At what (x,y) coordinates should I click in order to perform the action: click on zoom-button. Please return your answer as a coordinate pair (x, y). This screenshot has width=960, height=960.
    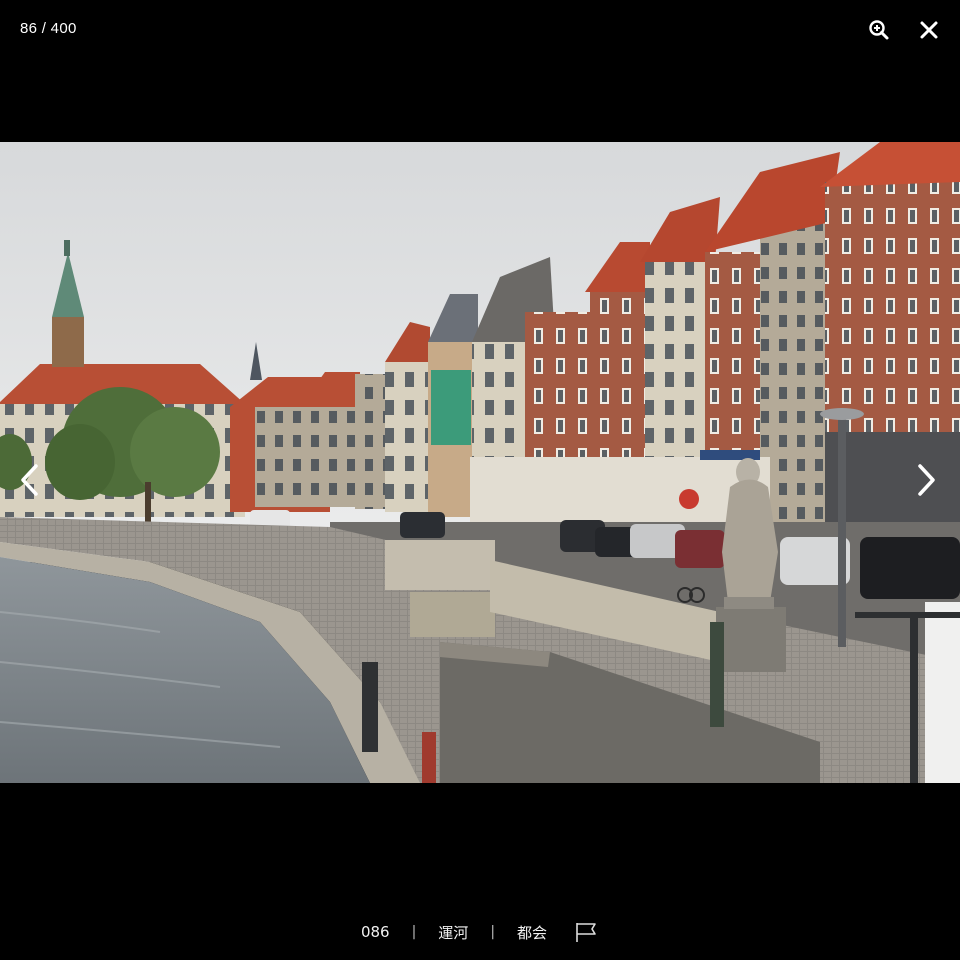
    Looking at the image, I should click on (879, 30).